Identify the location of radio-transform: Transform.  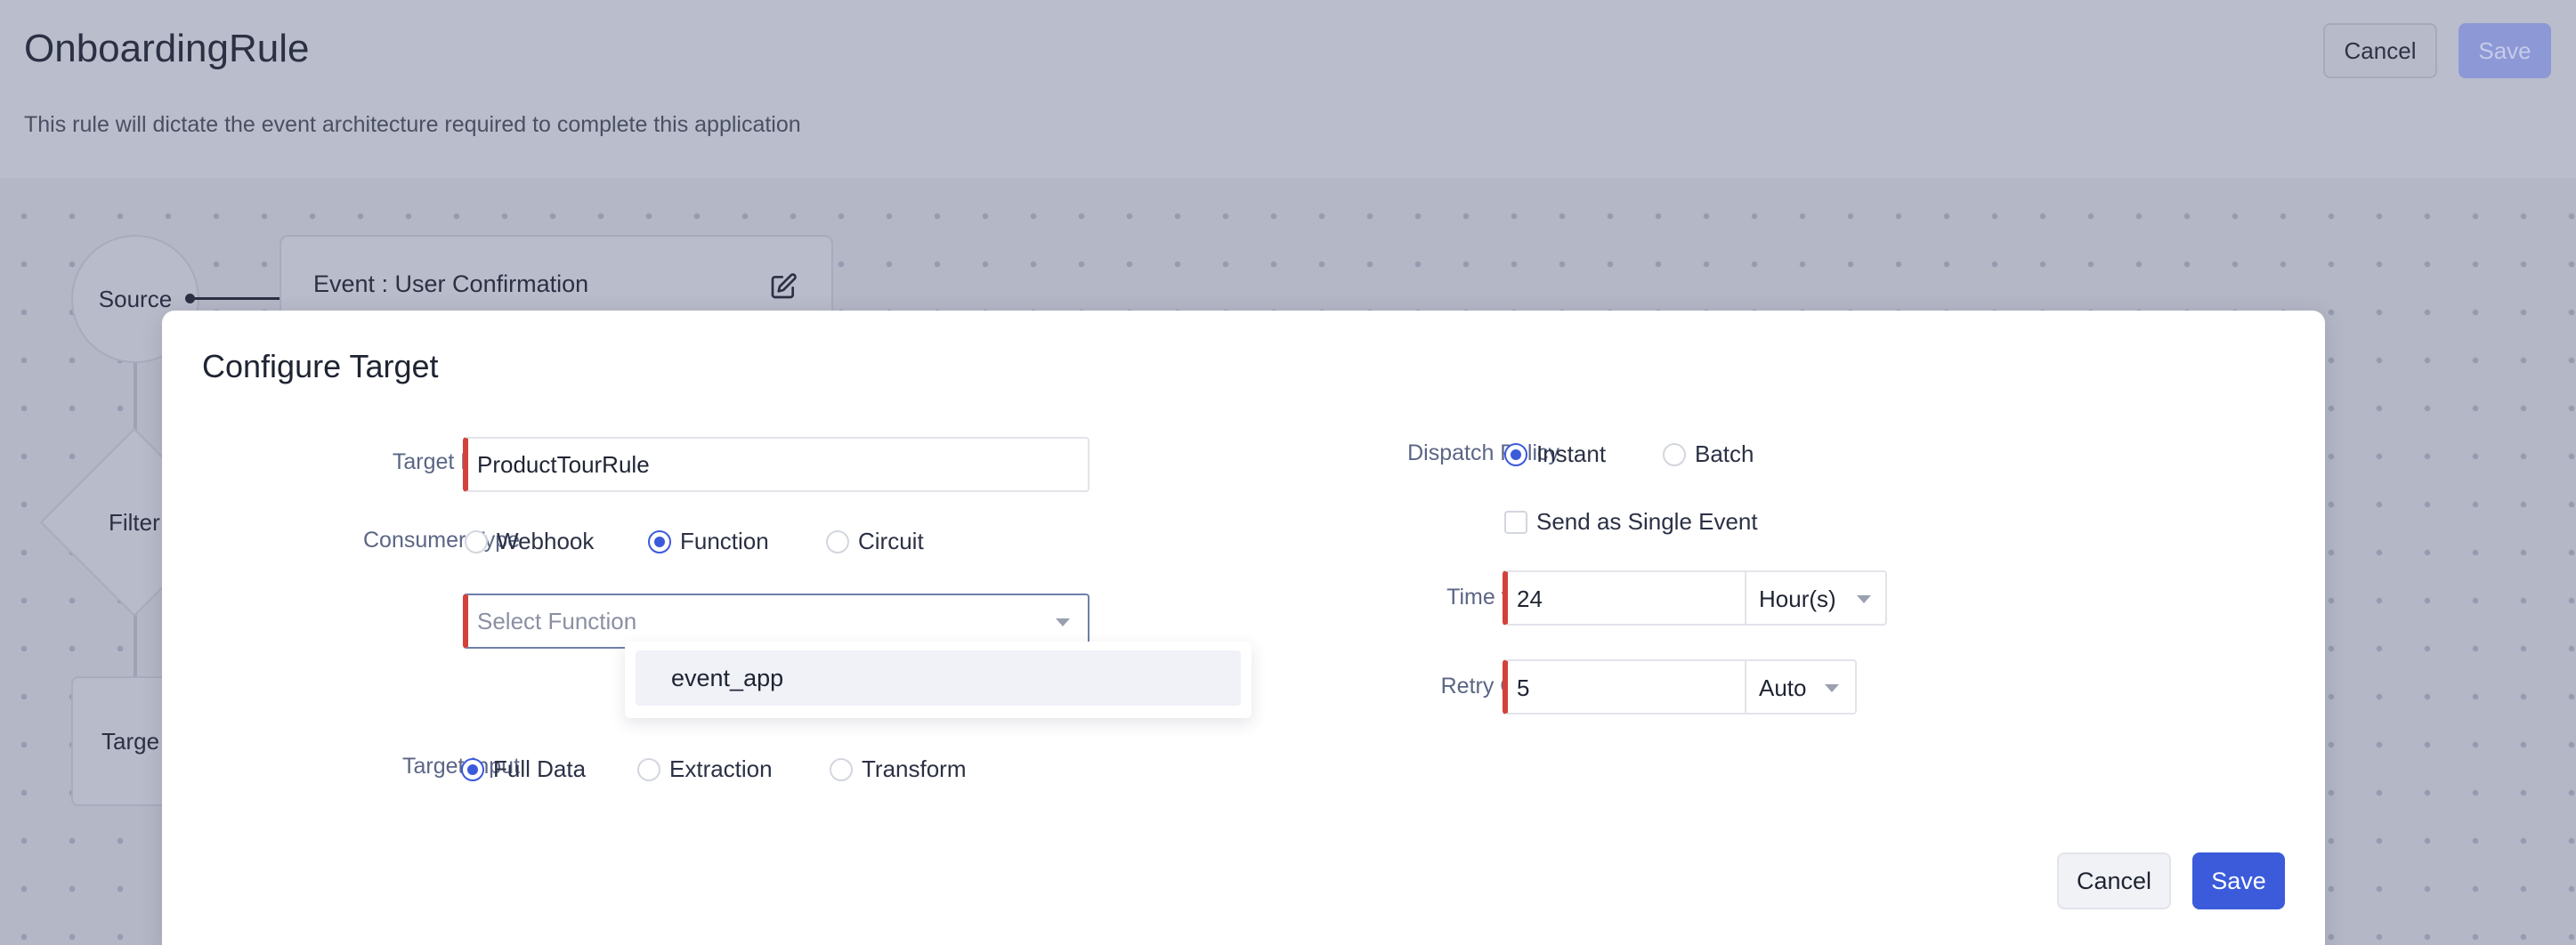
(899, 769).